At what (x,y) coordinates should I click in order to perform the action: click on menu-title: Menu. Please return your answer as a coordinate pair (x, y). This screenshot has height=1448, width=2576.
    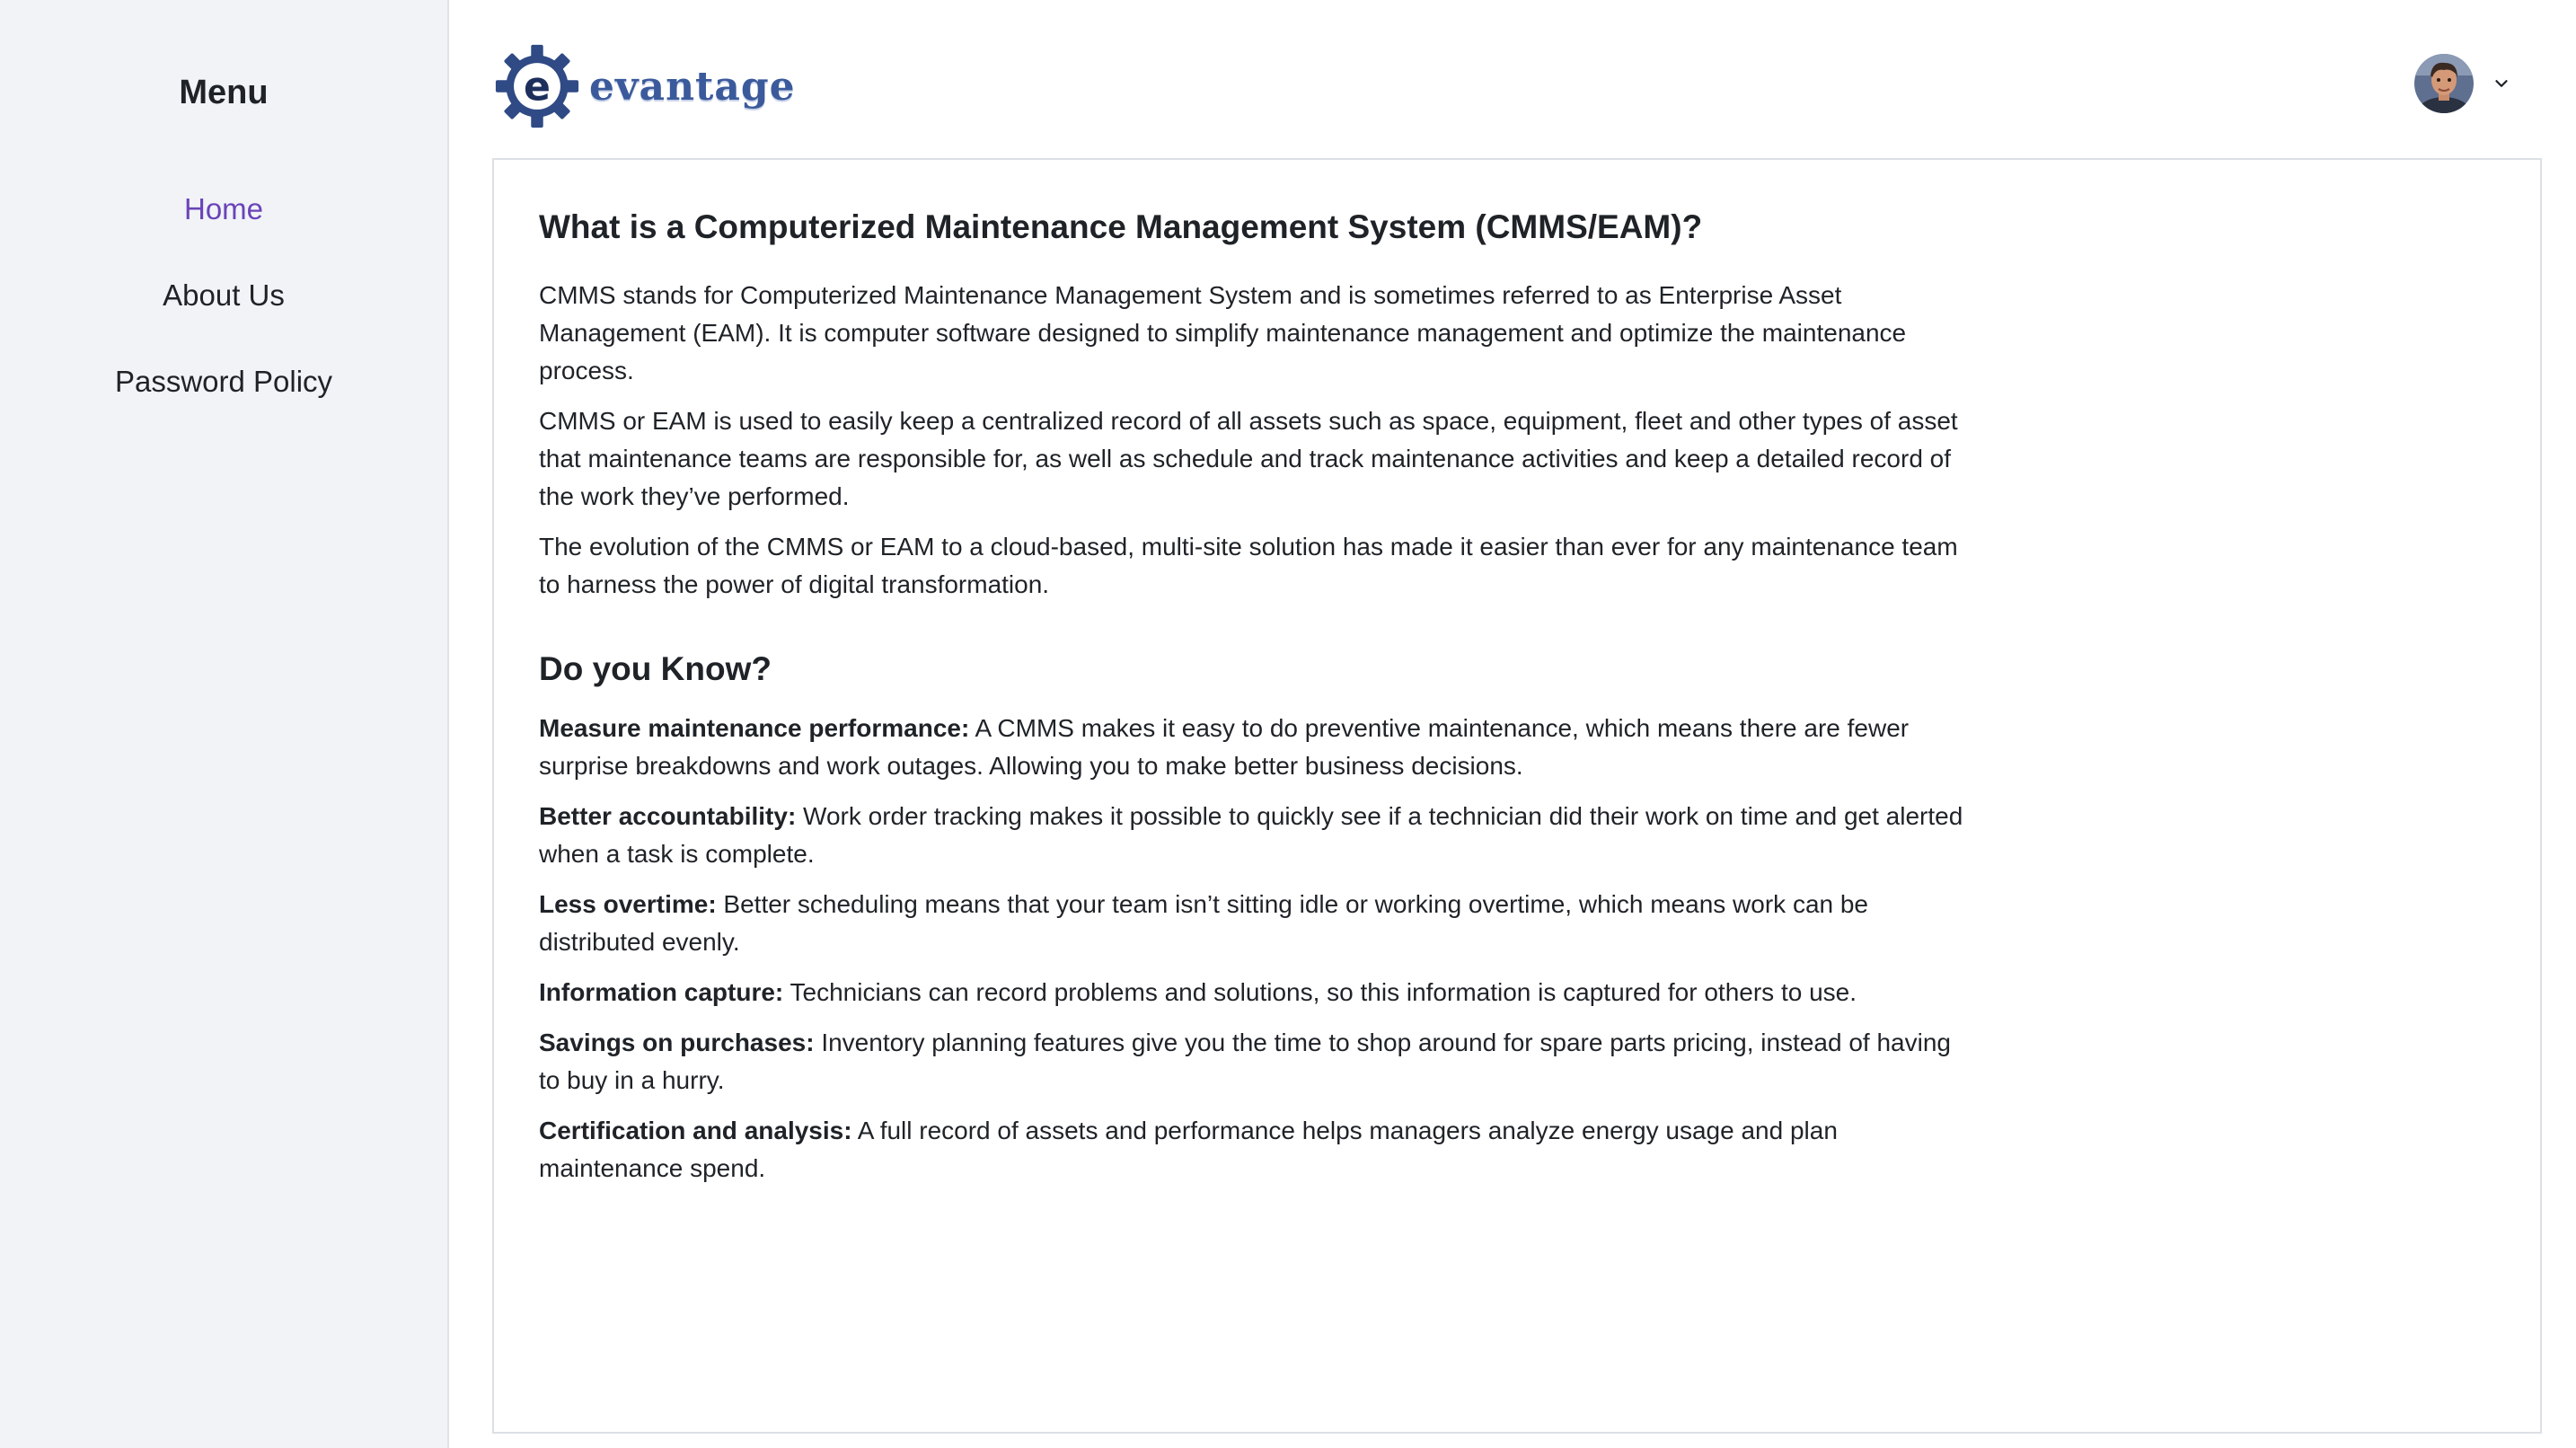
    Looking at the image, I should click on (224, 93).